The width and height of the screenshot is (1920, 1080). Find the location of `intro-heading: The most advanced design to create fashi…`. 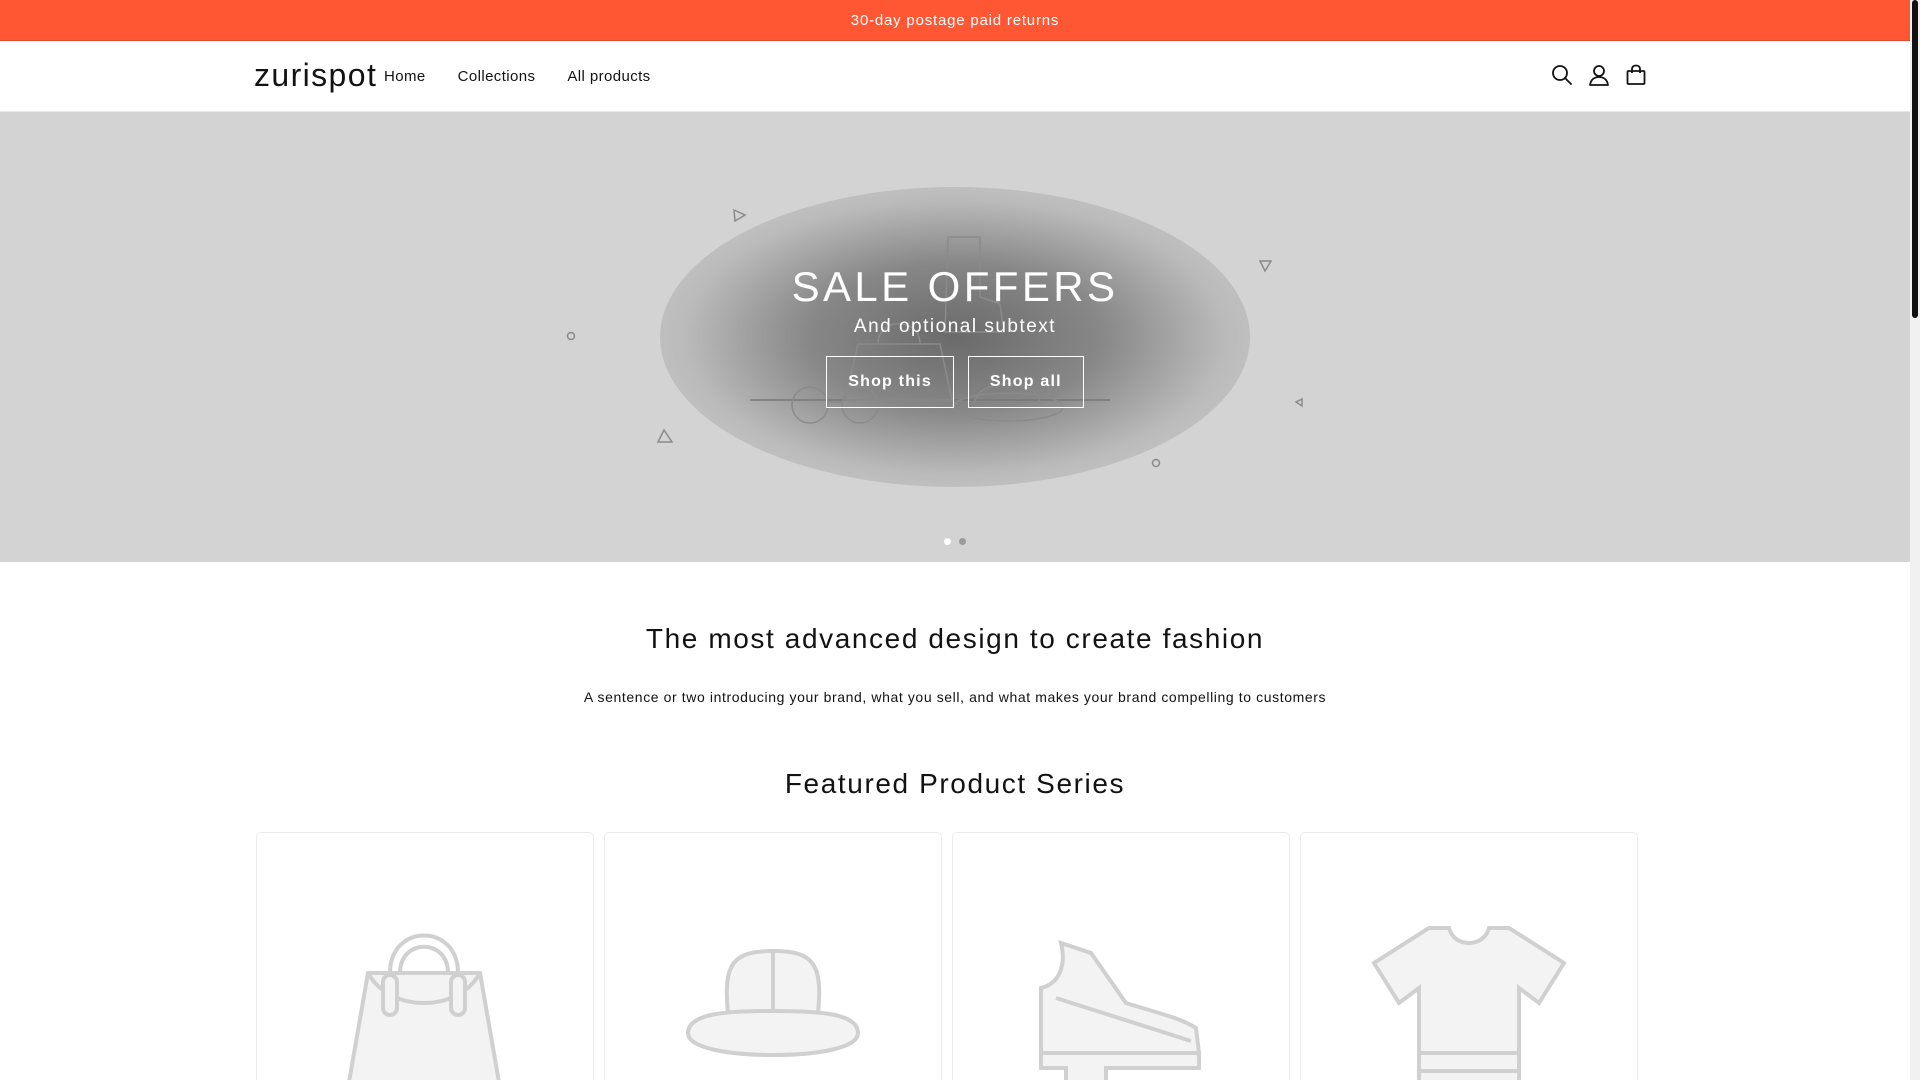

intro-heading: The most advanced design to create fashi… is located at coordinates (955, 638).